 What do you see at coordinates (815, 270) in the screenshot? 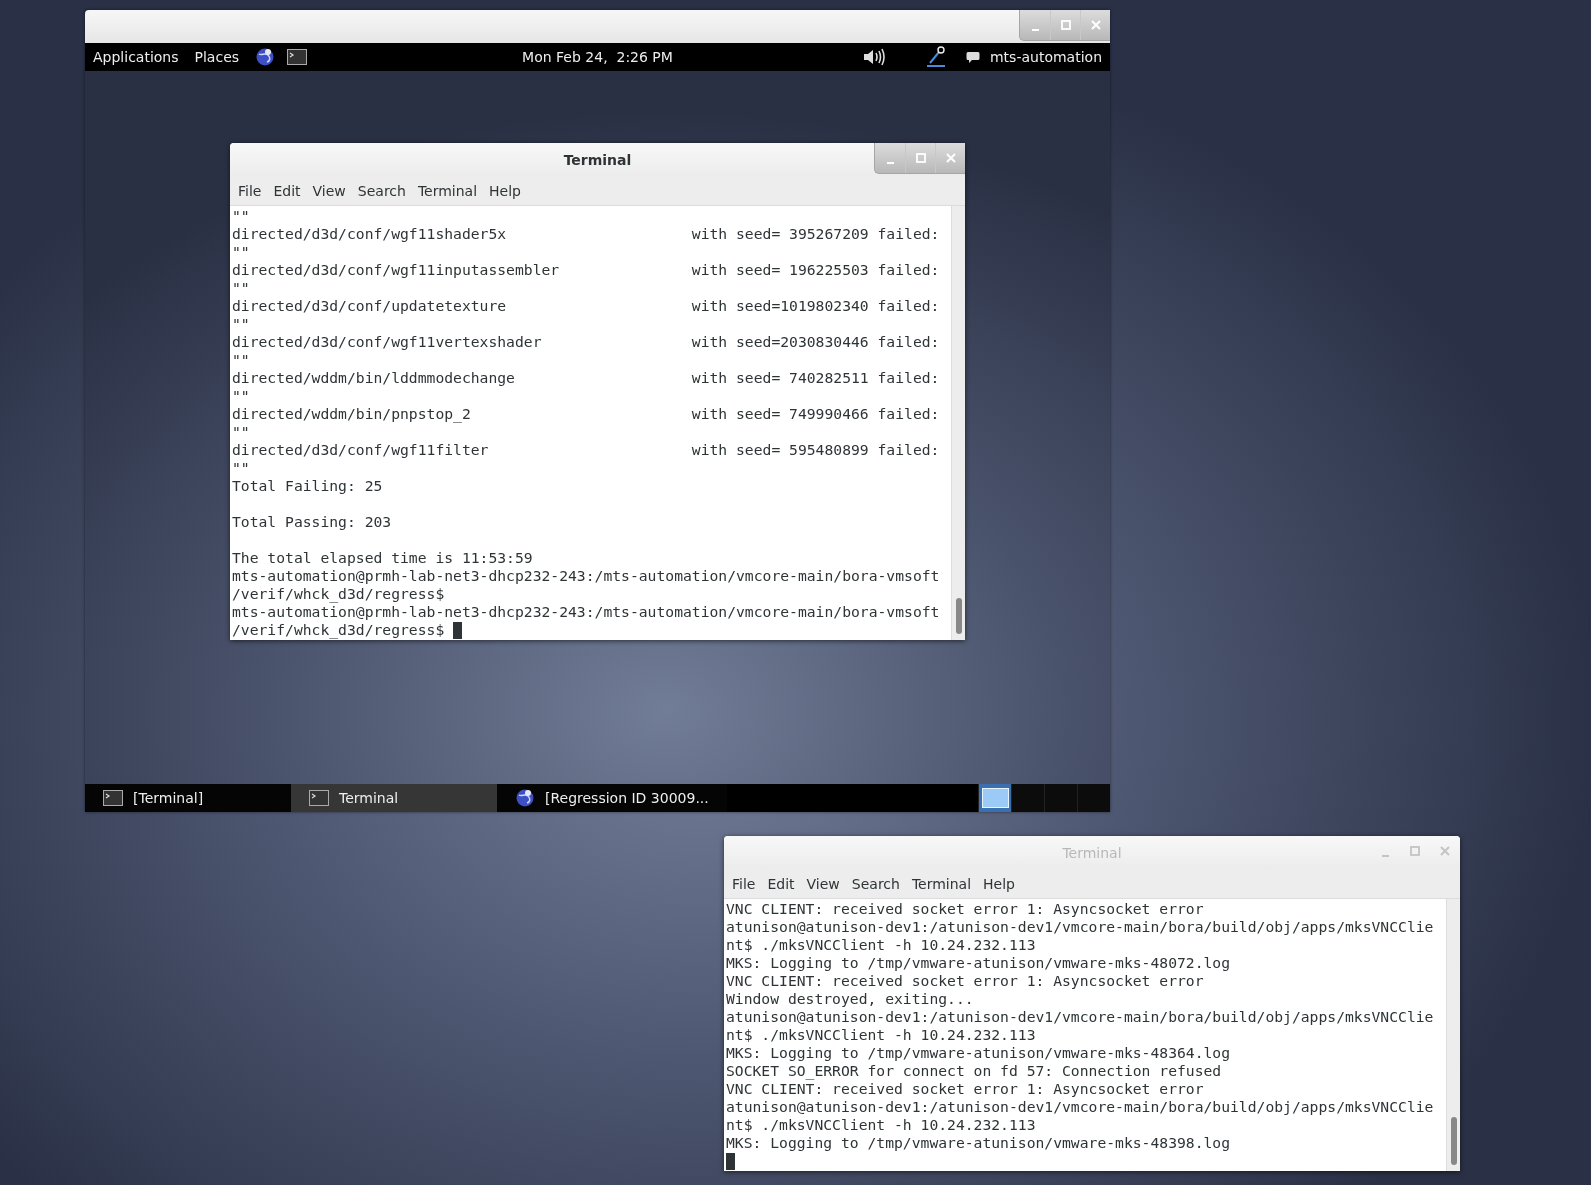
I see `terminal-line: with seed= 196225503 failed:` at bounding box center [815, 270].